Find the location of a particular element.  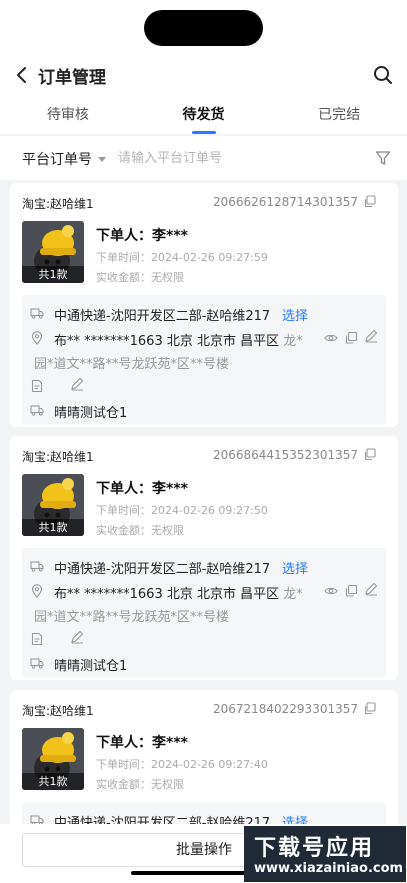

order-number: 2067218402293301357 is located at coordinates (285, 709).